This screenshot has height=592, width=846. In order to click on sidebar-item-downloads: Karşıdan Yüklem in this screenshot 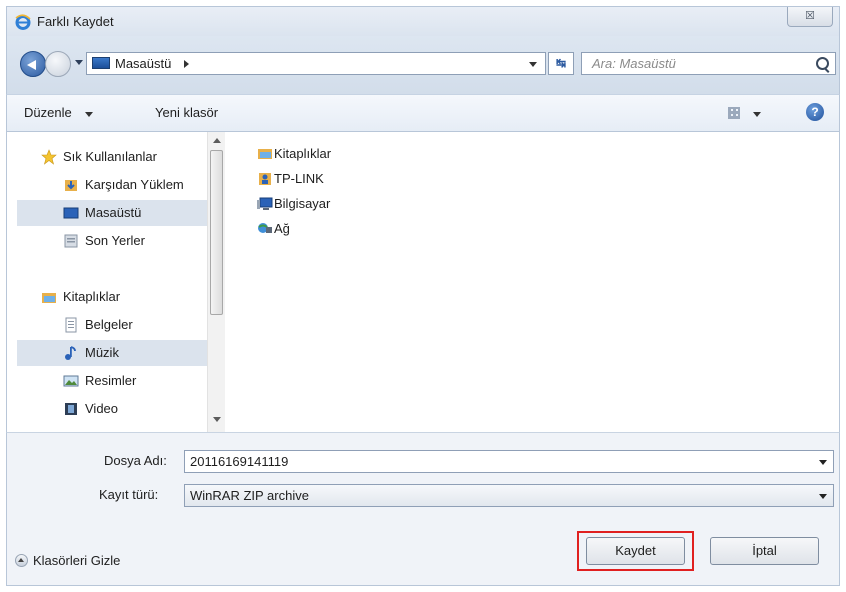, I will do `click(143, 185)`.